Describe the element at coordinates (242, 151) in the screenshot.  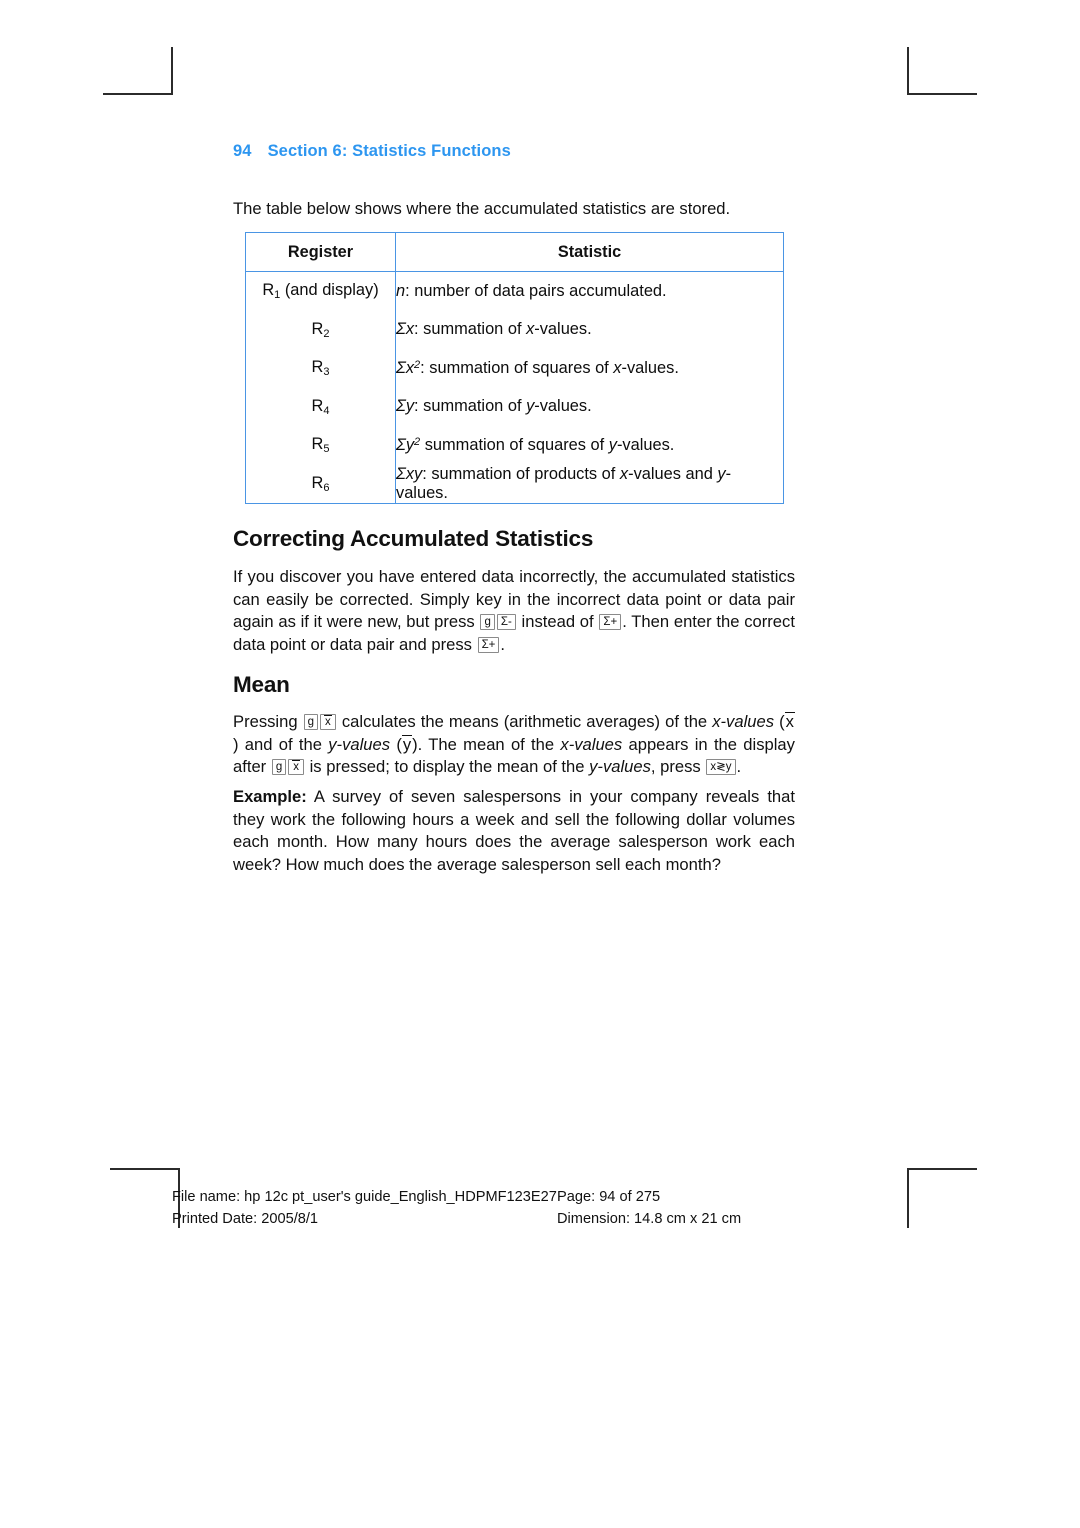
I see `page-number: 94` at that location.